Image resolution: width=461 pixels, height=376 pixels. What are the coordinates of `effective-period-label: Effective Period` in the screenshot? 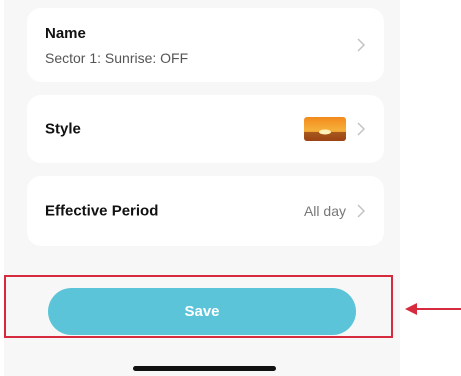 It's located at (102, 211).